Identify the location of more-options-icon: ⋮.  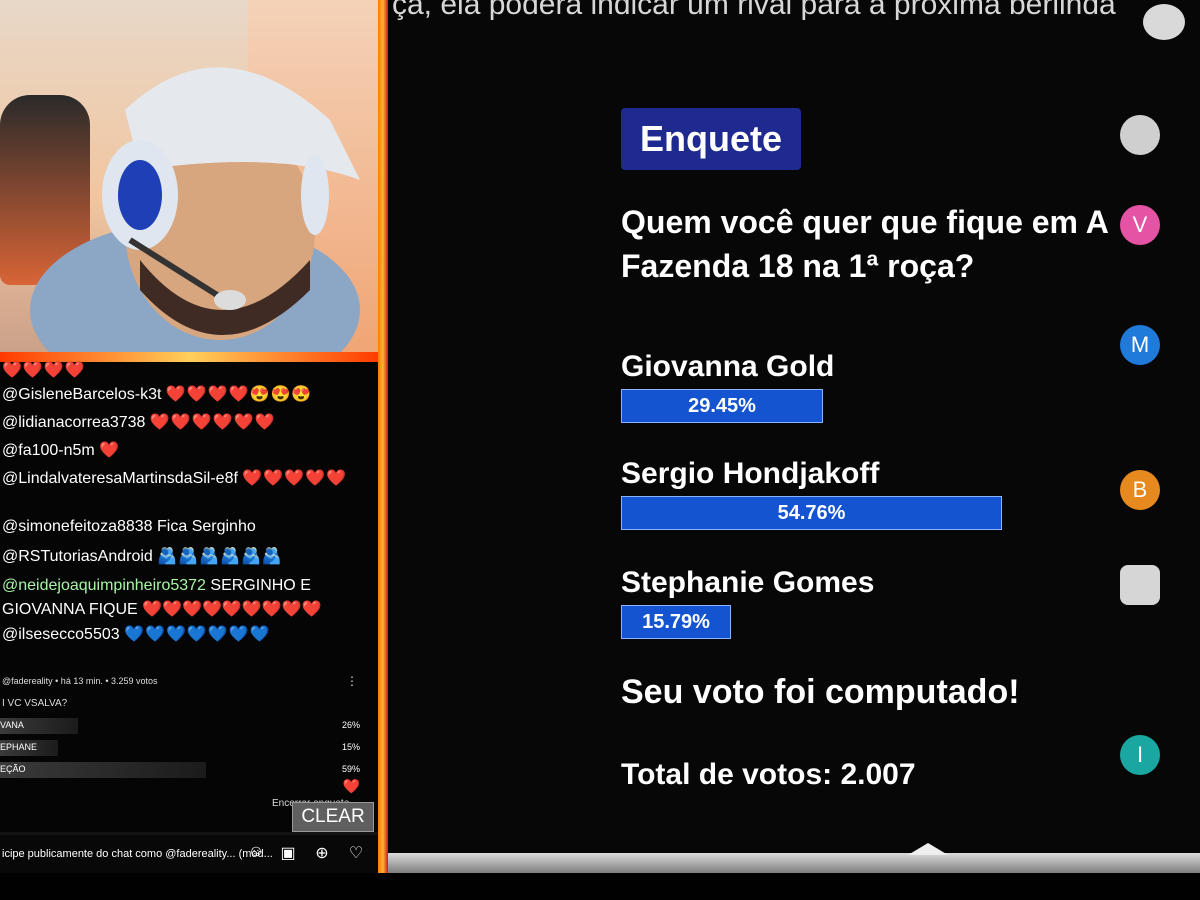
(352, 681).